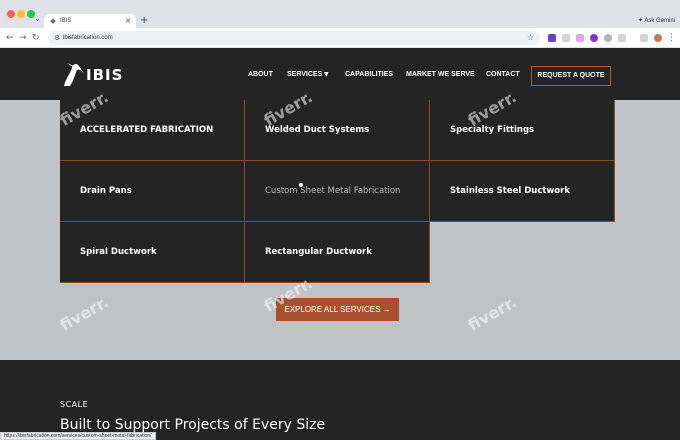 The image size is (680, 440). What do you see at coordinates (317, 130) in the screenshot?
I see `service-label: Welded Duct Systems` at bounding box center [317, 130].